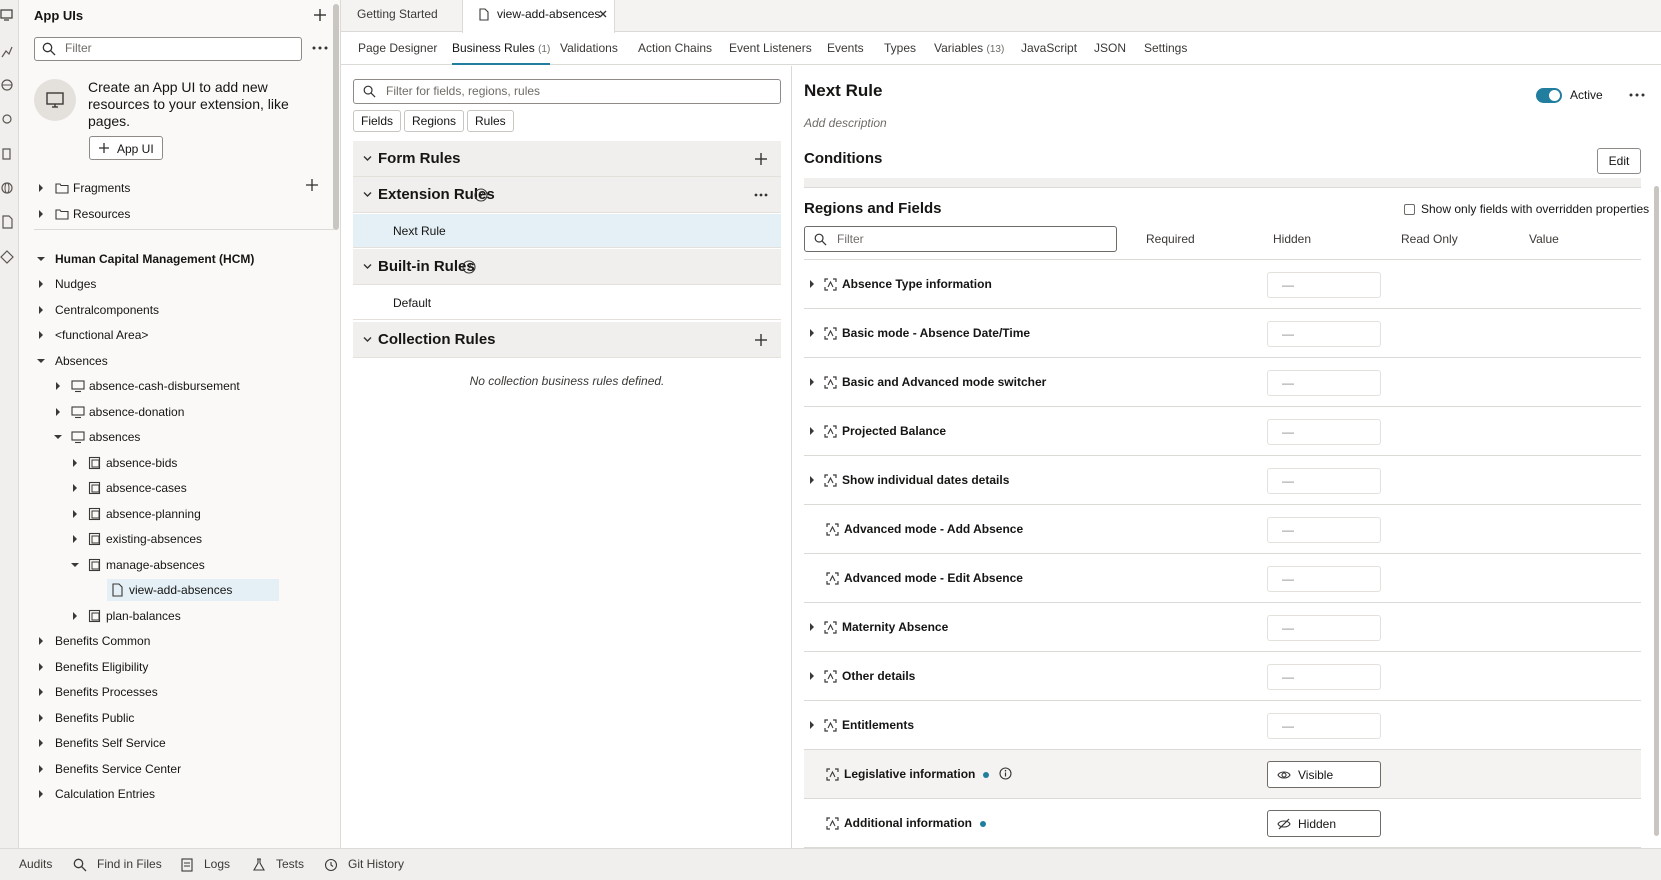 The image size is (1661, 880). I want to click on tree-item-absences: Absences, so click(169, 361).